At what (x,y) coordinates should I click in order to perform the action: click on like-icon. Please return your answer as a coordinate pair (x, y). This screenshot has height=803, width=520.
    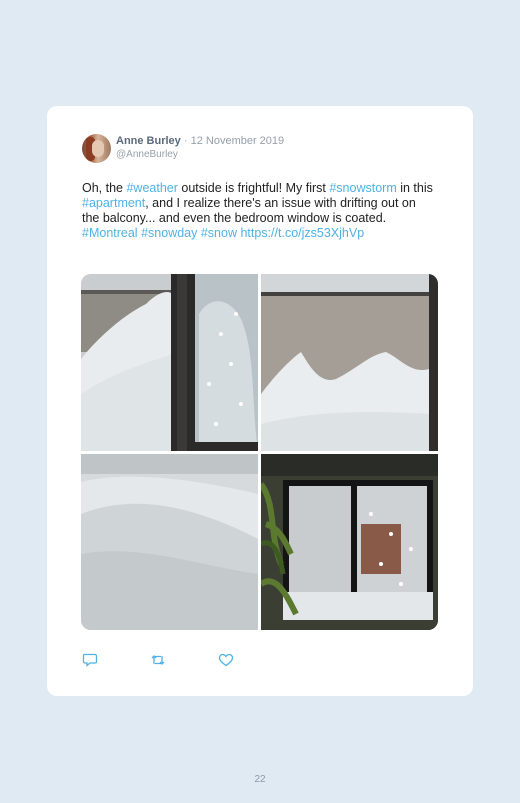
    Looking at the image, I should click on (226, 660).